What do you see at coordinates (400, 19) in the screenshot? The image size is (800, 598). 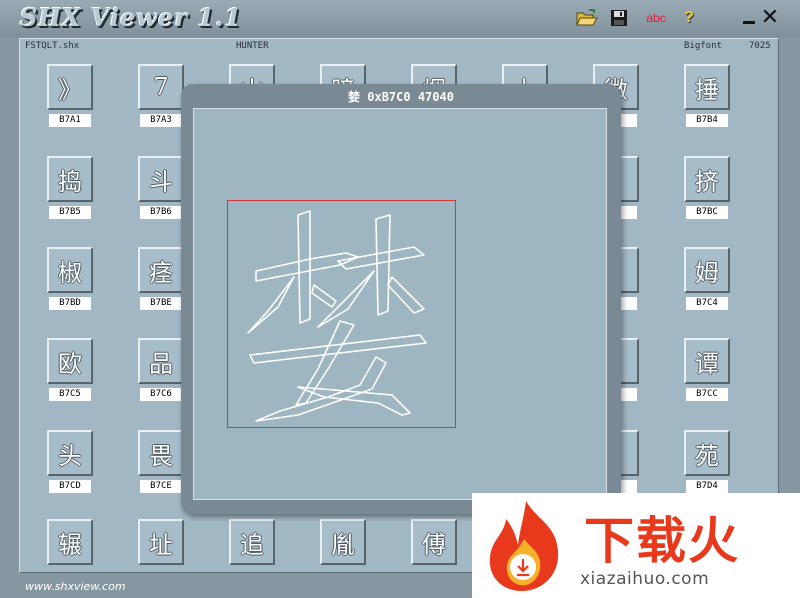 I see `title-bar: SHX Viewer 1.1 abc ? ✕` at bounding box center [400, 19].